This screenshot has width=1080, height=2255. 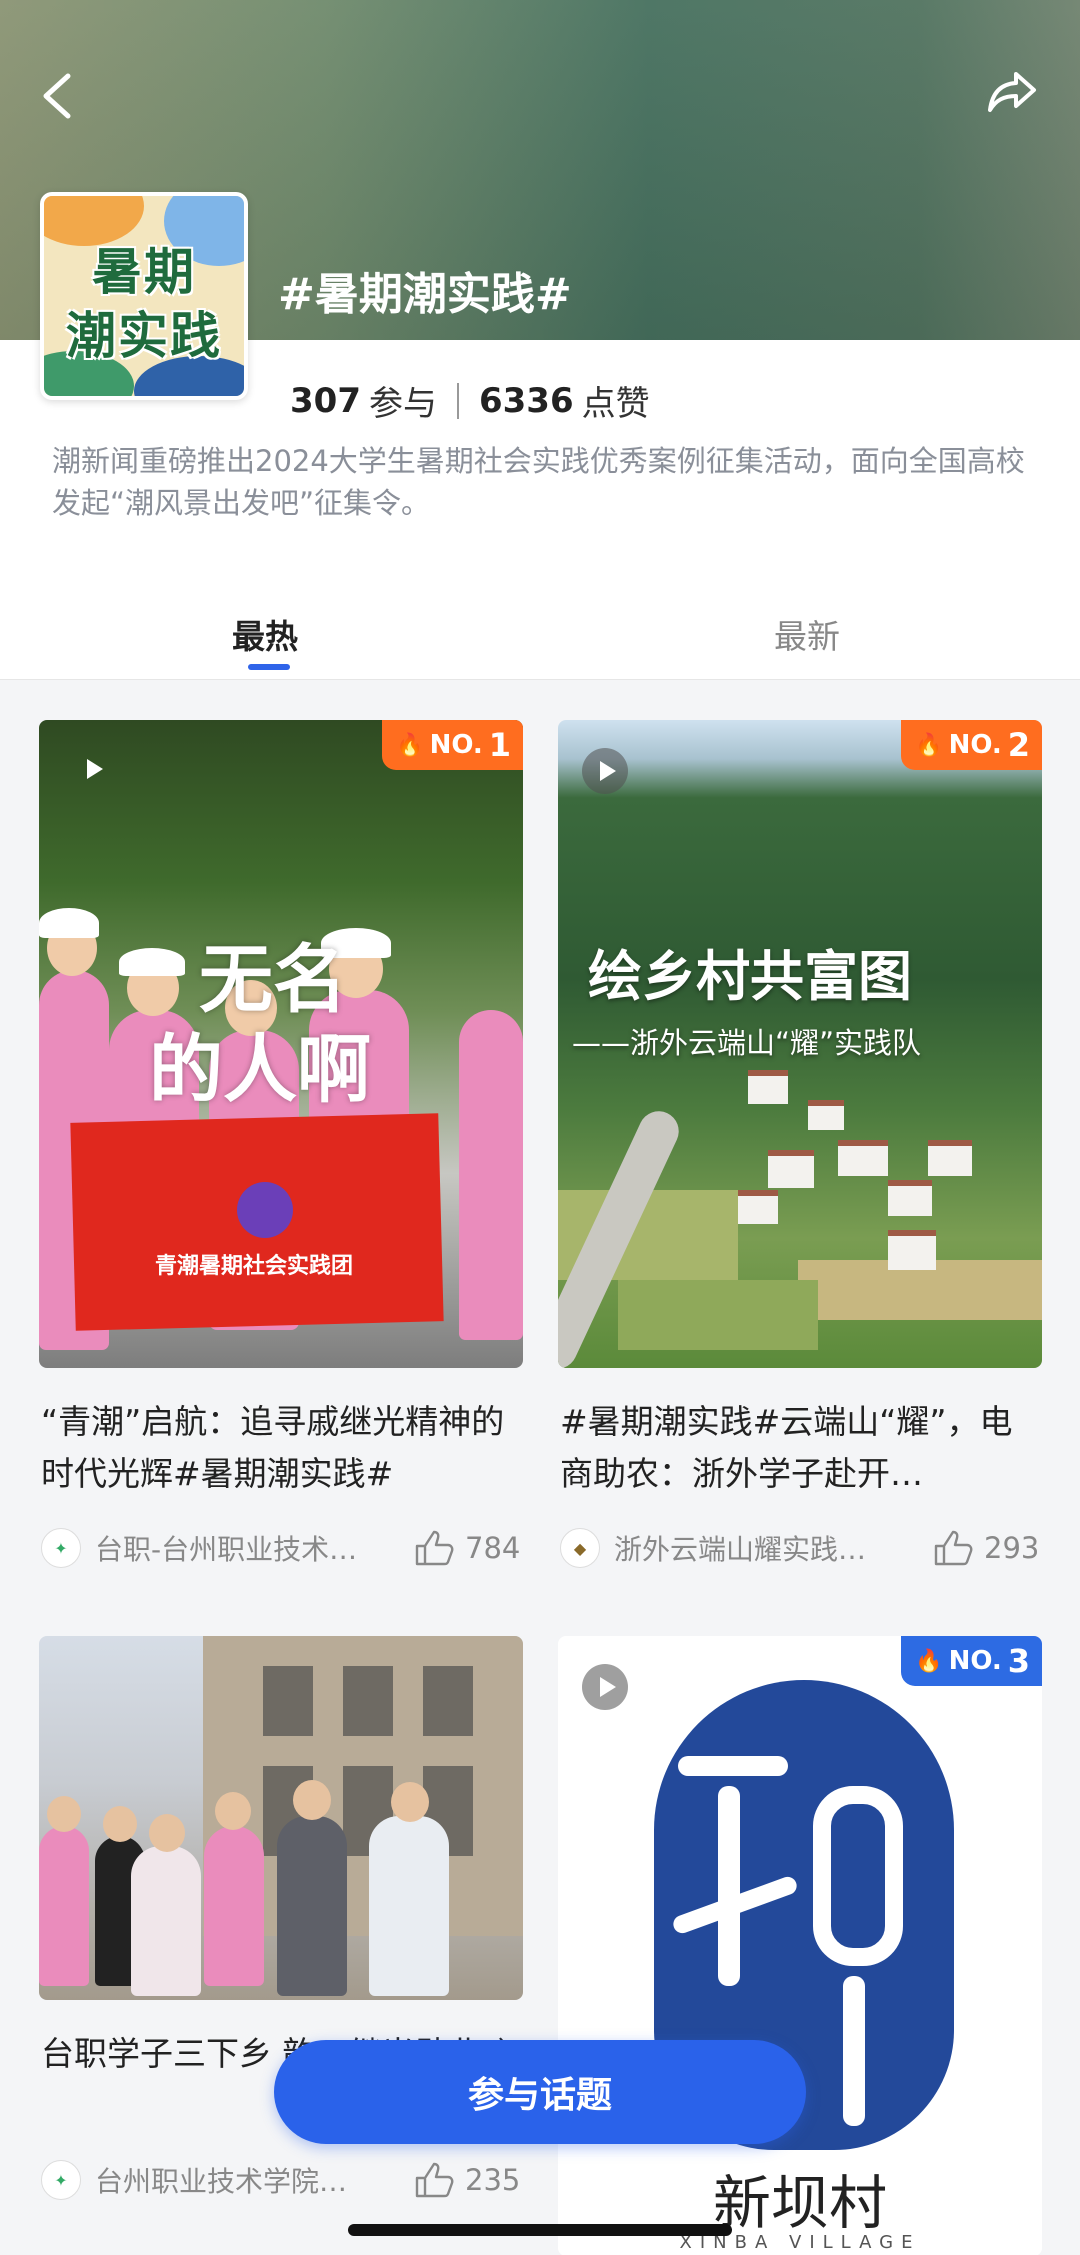 I want to click on back-button, so click(x=60, y=95).